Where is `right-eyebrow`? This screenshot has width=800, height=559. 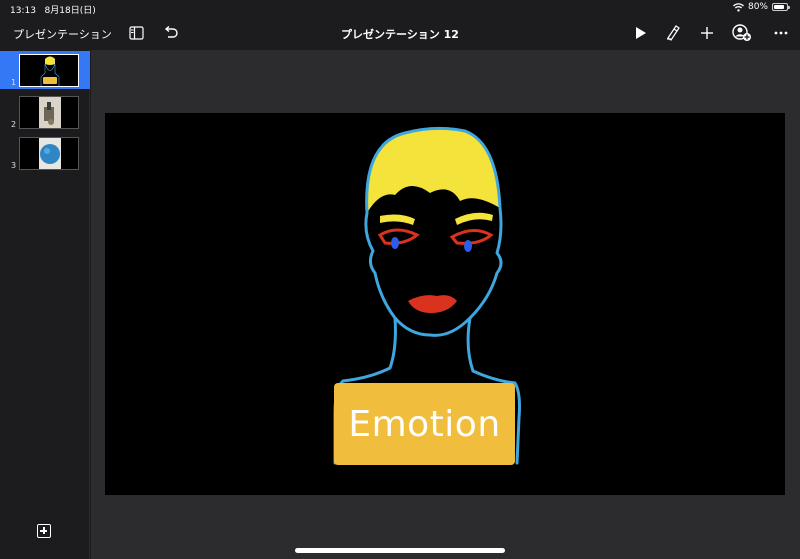
right-eyebrow is located at coordinates (474, 218).